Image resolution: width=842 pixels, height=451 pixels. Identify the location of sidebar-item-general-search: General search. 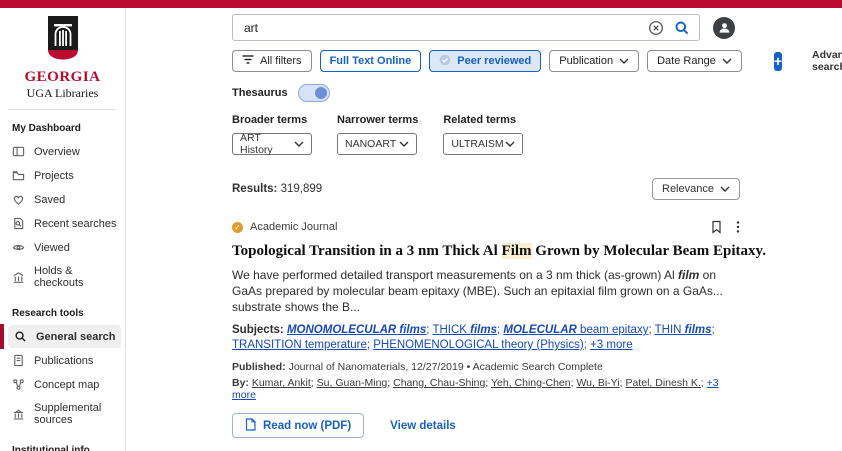
(60, 336).